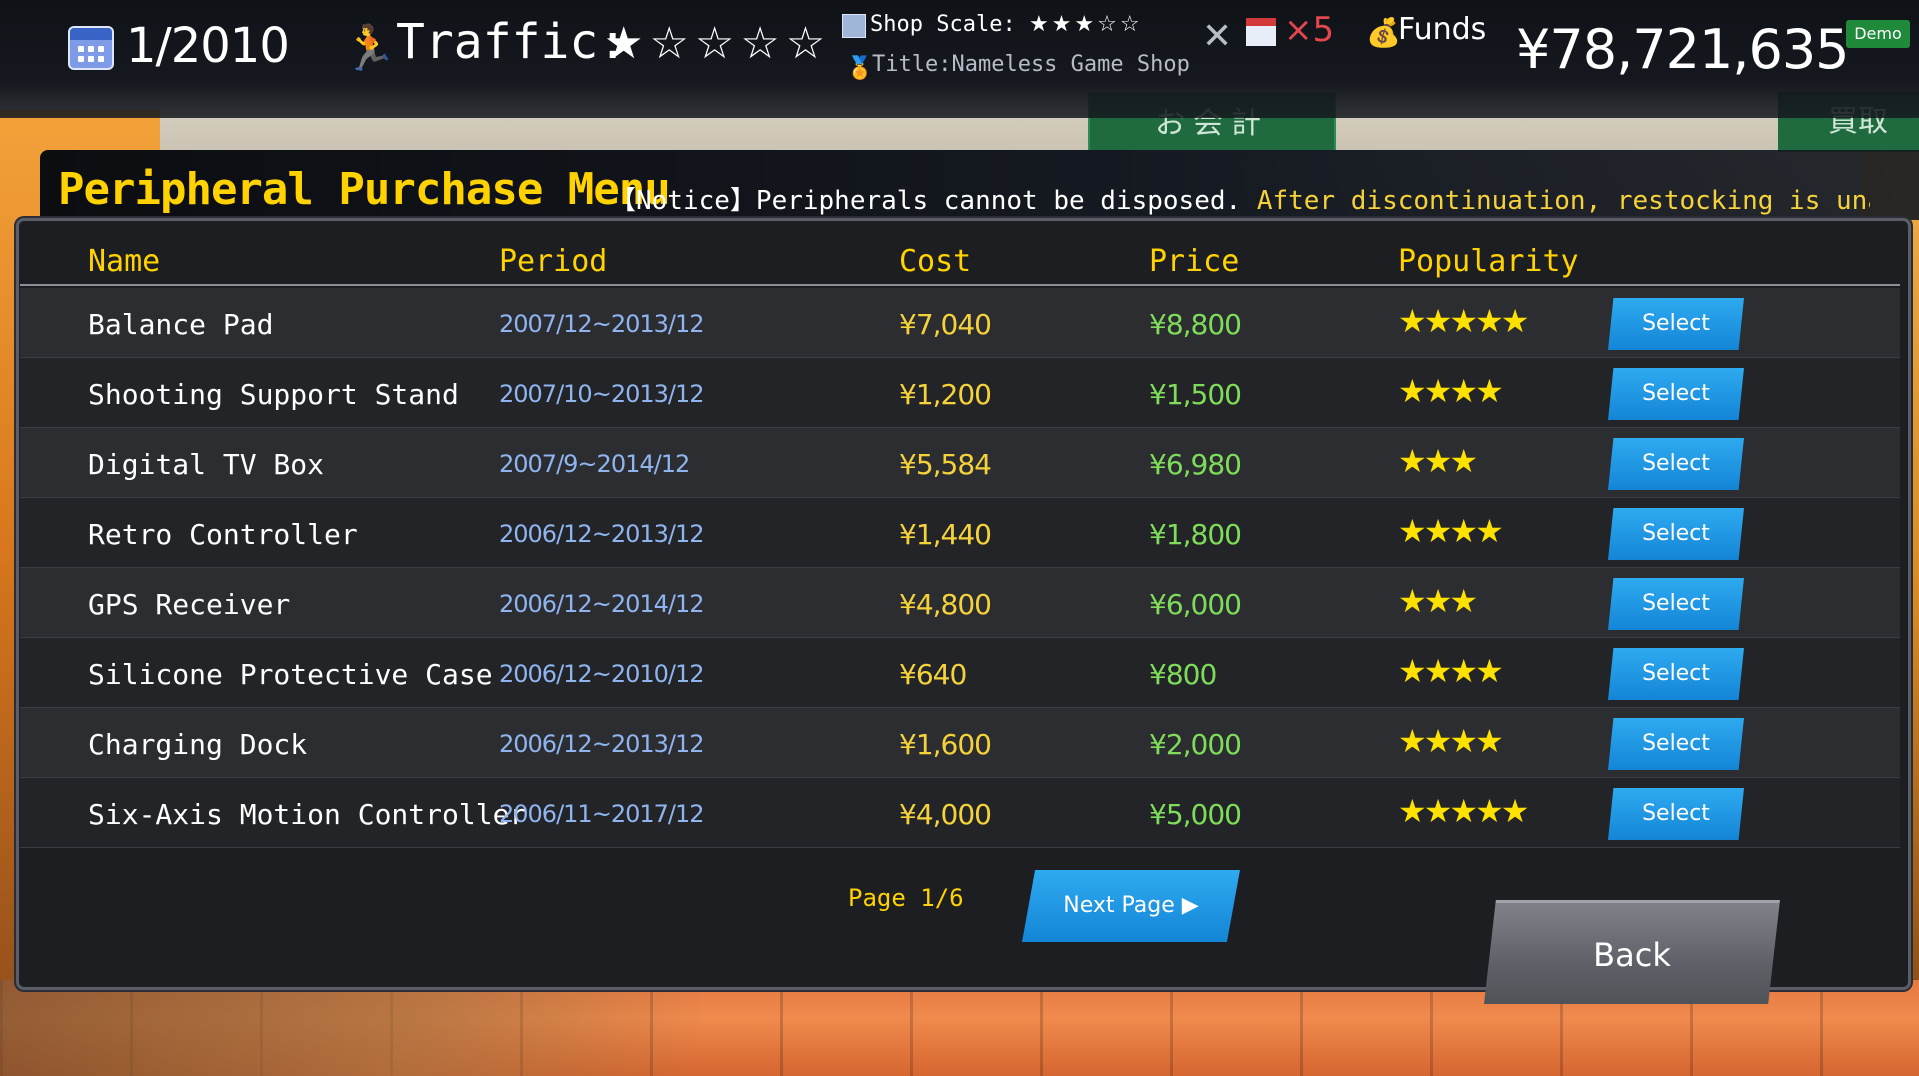 The width and height of the screenshot is (1919, 1076). I want to click on row-cost: ¥640, so click(933, 674).